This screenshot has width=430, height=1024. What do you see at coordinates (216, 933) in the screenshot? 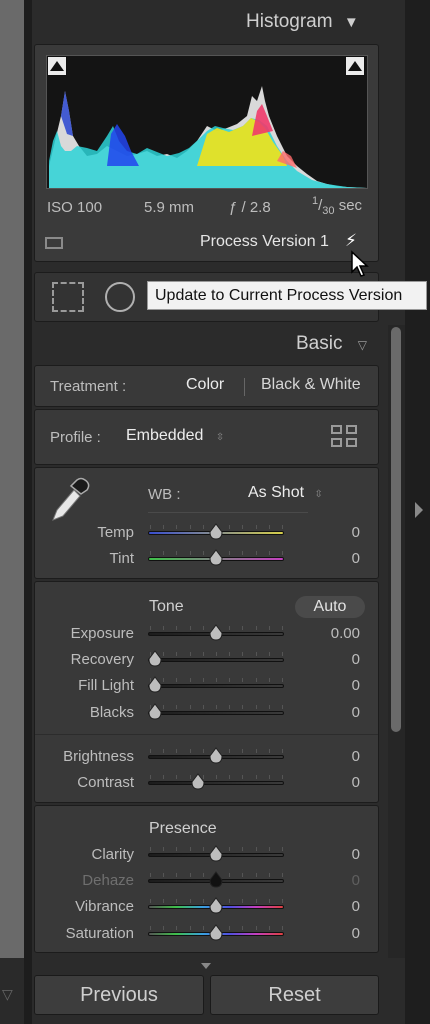
I see `saturation-slider-handle` at bounding box center [216, 933].